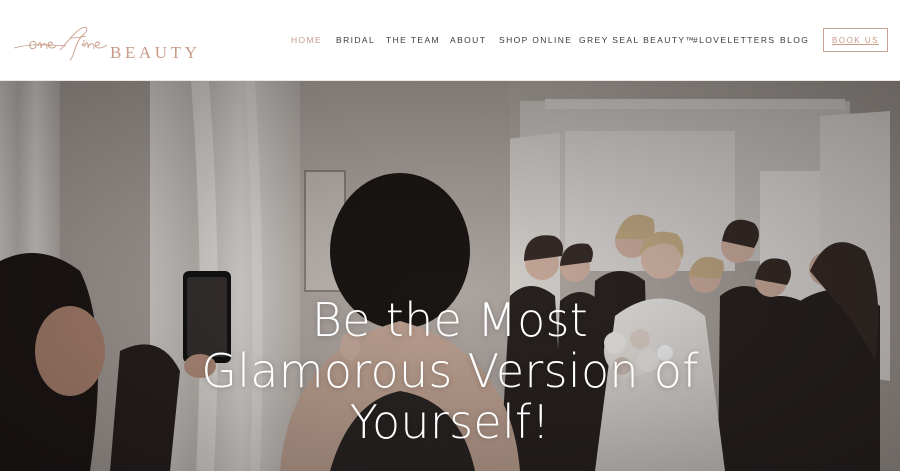 The image size is (900, 471). Describe the element at coordinates (450, 422) in the screenshot. I see `hero-title-line: Yourself!` at that location.